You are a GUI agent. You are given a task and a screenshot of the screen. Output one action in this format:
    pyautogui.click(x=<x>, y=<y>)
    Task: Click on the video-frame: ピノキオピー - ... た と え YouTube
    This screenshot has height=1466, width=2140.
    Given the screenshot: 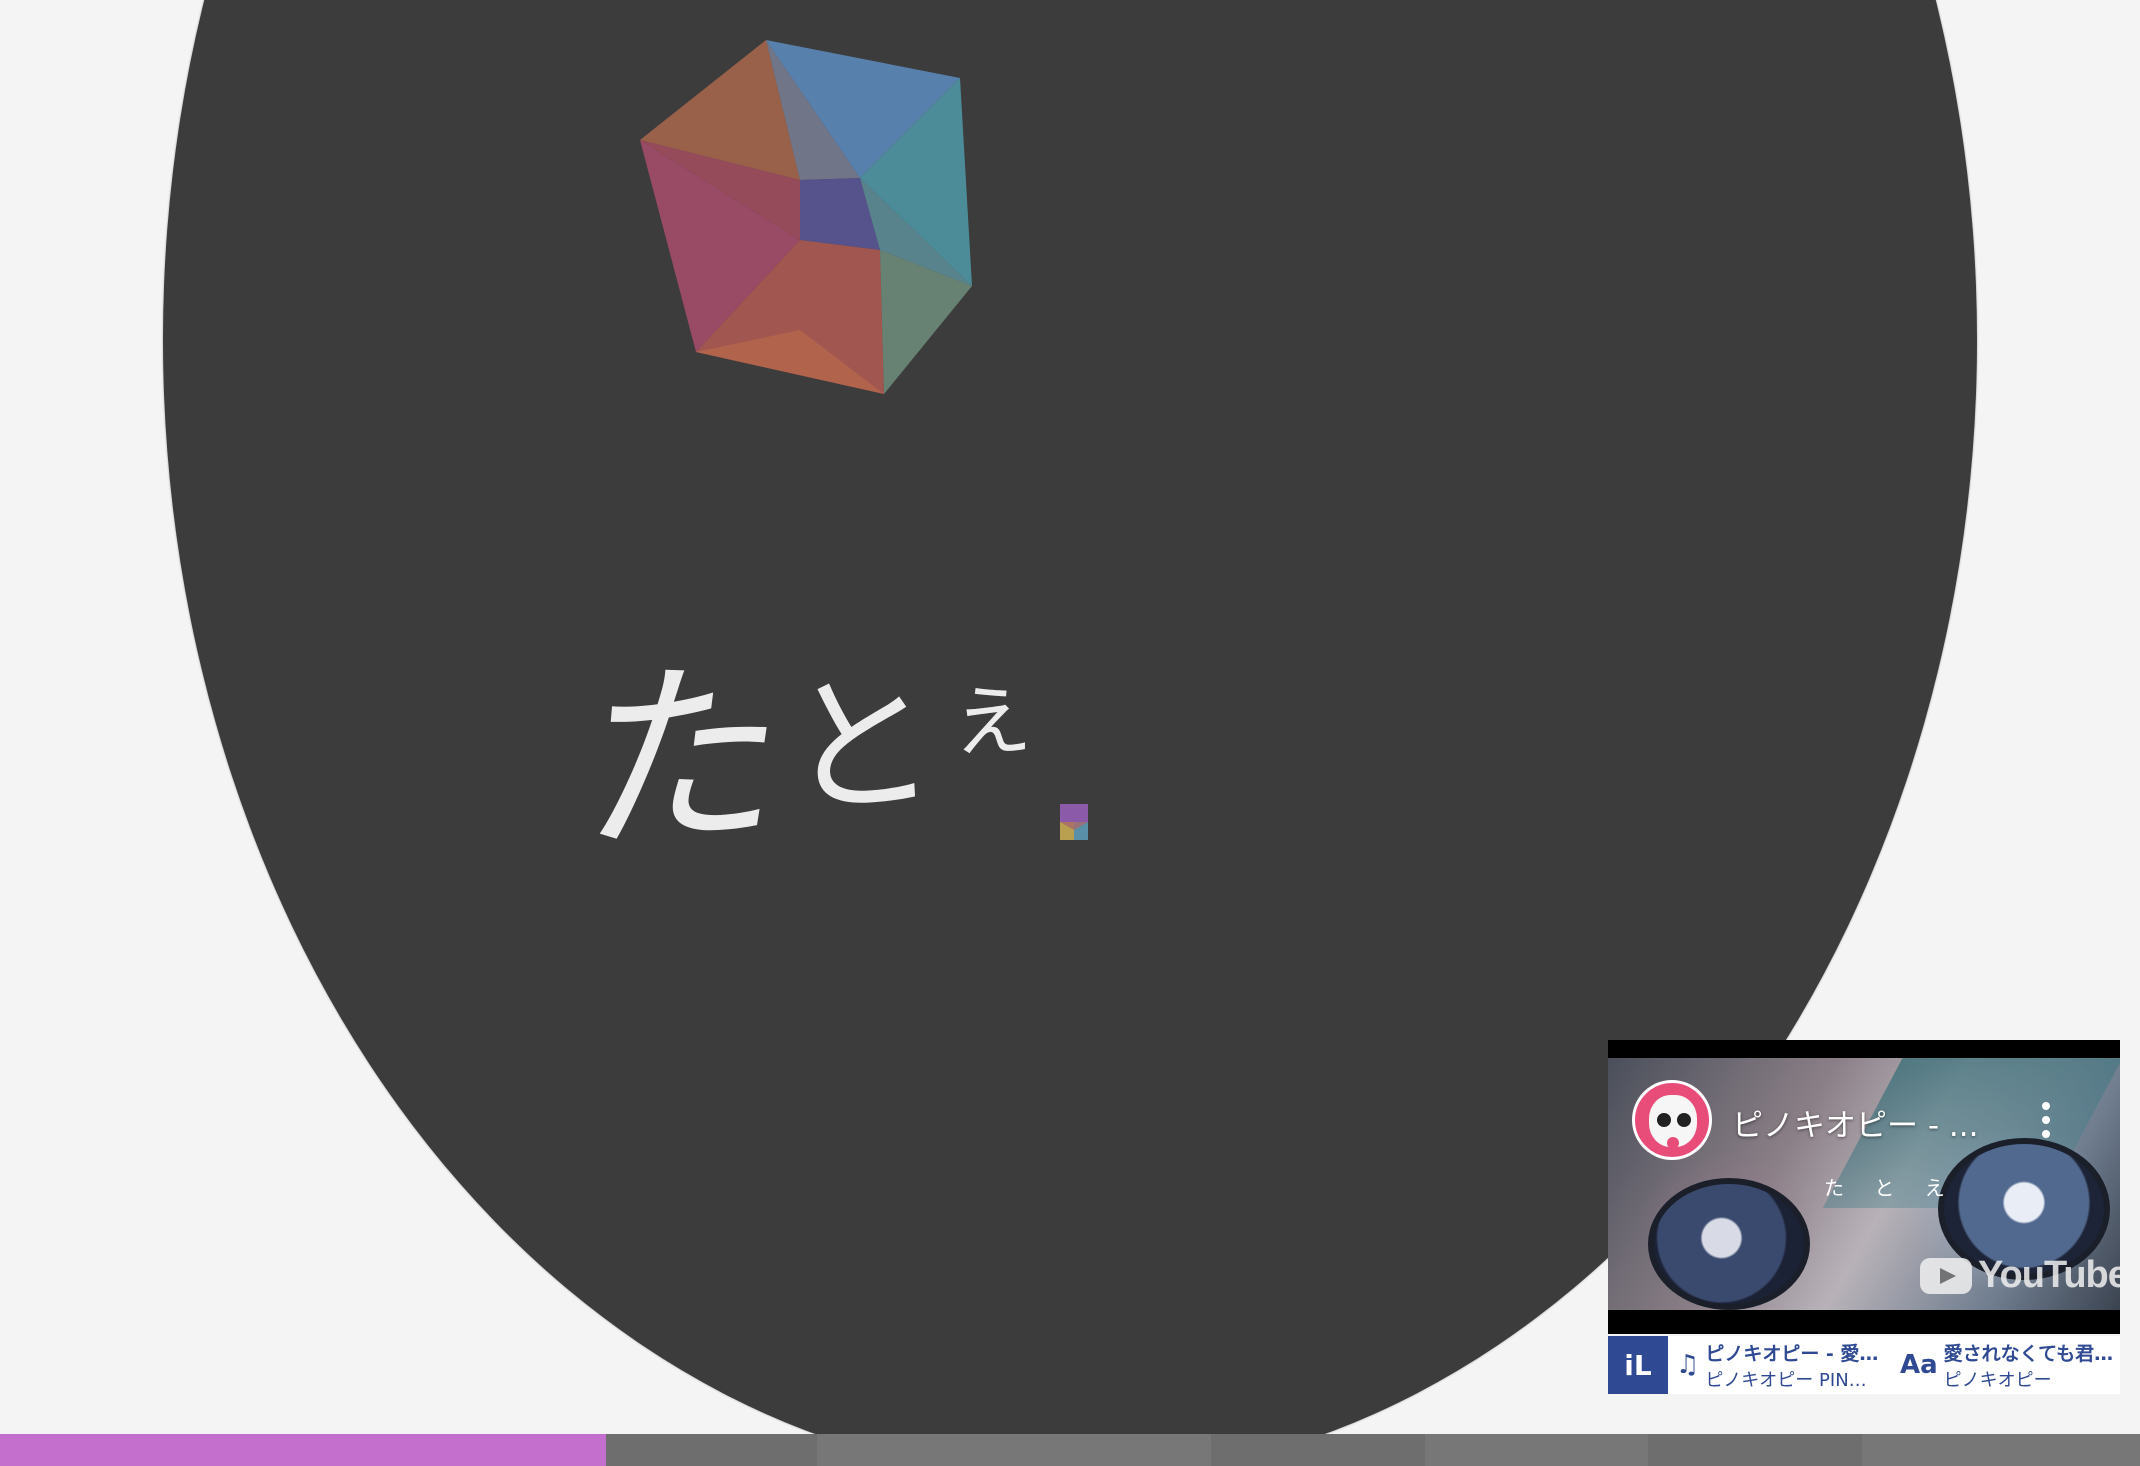 What is the action you would take?
    pyautogui.click(x=1864, y=1184)
    